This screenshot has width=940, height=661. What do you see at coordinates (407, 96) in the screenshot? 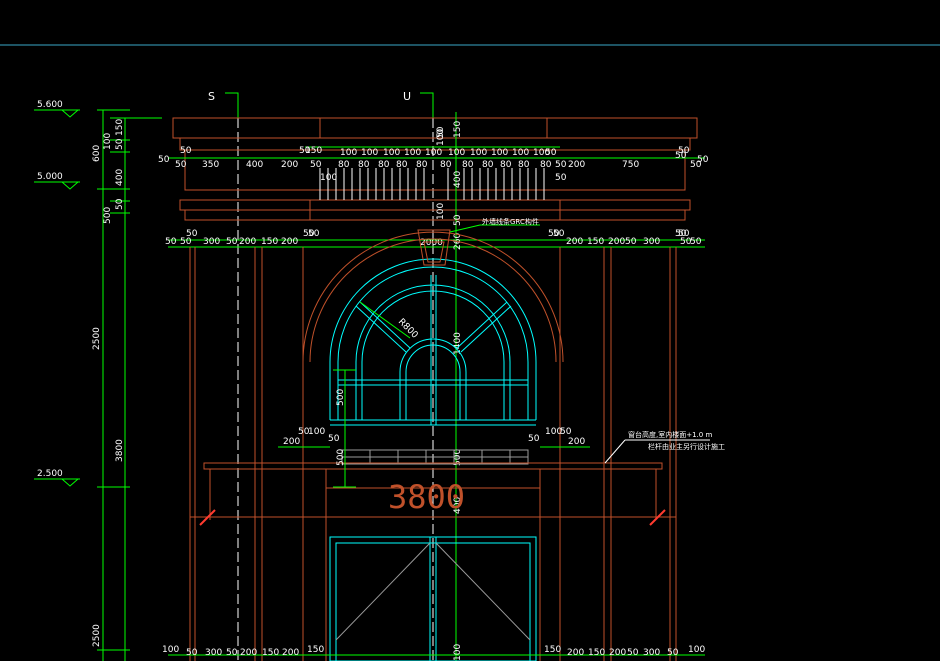
I see `axis-u-label: U` at bounding box center [407, 96].